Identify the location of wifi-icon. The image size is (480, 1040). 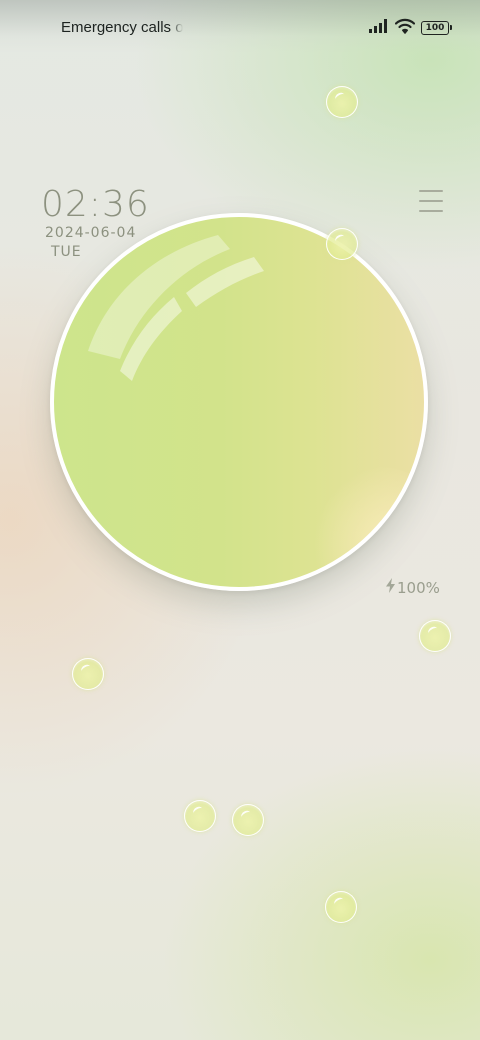
(405, 28).